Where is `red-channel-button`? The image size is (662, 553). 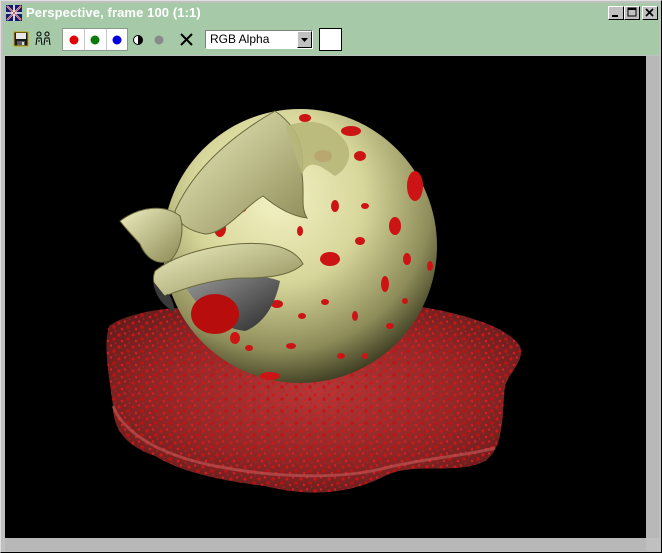
red-channel-button is located at coordinates (74, 39).